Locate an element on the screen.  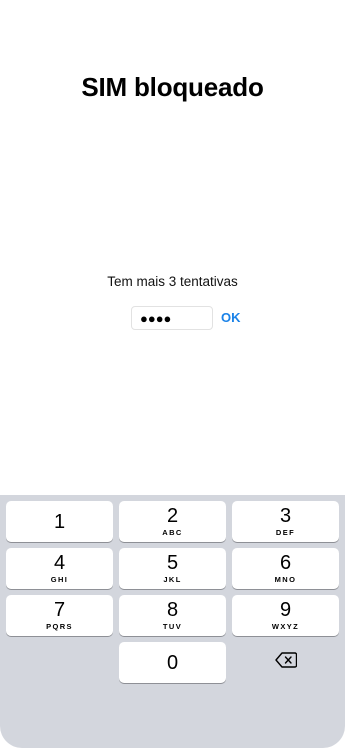
backspace-button is located at coordinates (285, 662).